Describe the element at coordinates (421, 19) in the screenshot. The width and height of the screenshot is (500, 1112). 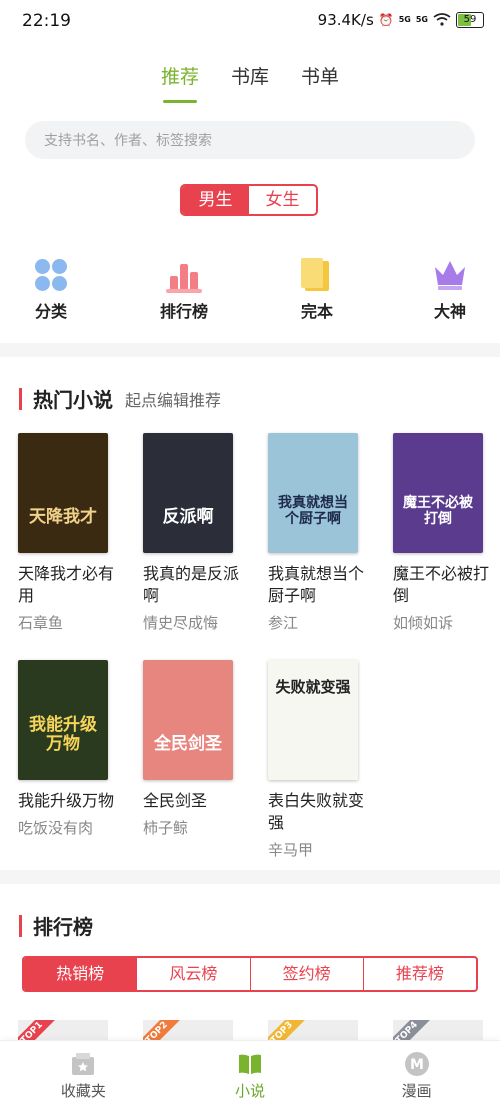
I see `signal-2-icon: 5G` at that location.